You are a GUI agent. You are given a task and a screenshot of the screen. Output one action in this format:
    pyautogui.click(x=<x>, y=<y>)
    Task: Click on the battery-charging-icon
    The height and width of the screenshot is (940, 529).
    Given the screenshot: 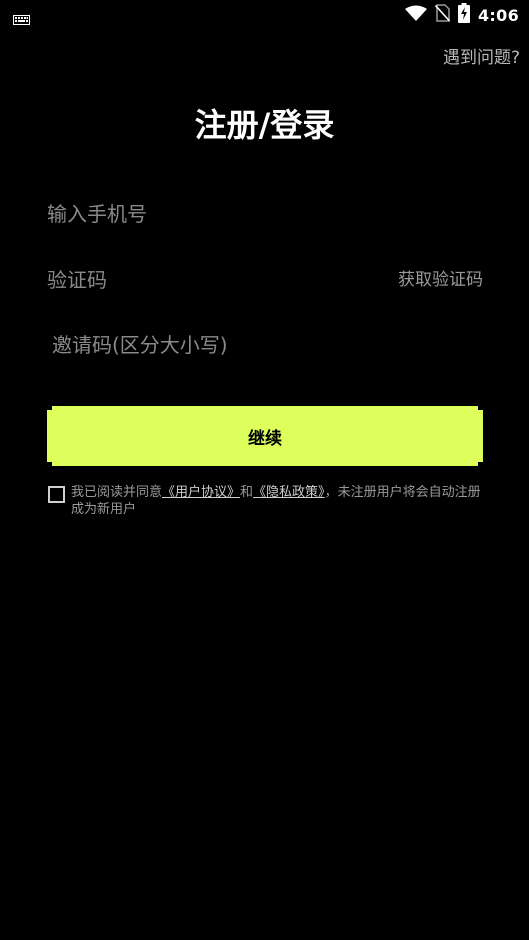 What is the action you would take?
    pyautogui.click(x=464, y=15)
    